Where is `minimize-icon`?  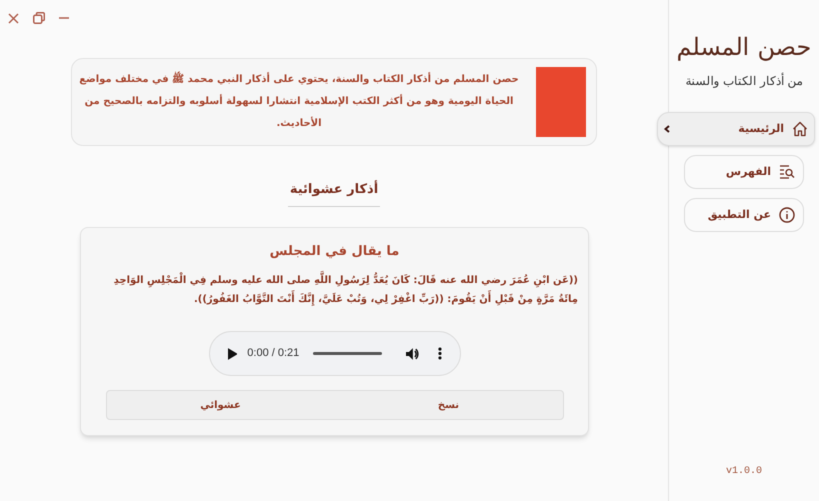
minimize-icon is located at coordinates (64, 18).